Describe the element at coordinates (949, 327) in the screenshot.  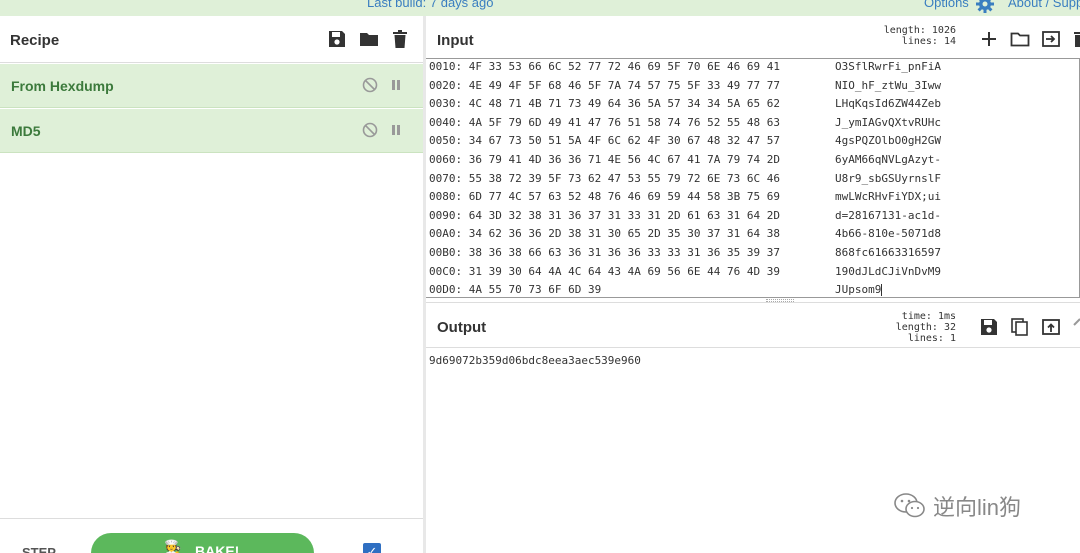
I see `length-value: 32` at that location.